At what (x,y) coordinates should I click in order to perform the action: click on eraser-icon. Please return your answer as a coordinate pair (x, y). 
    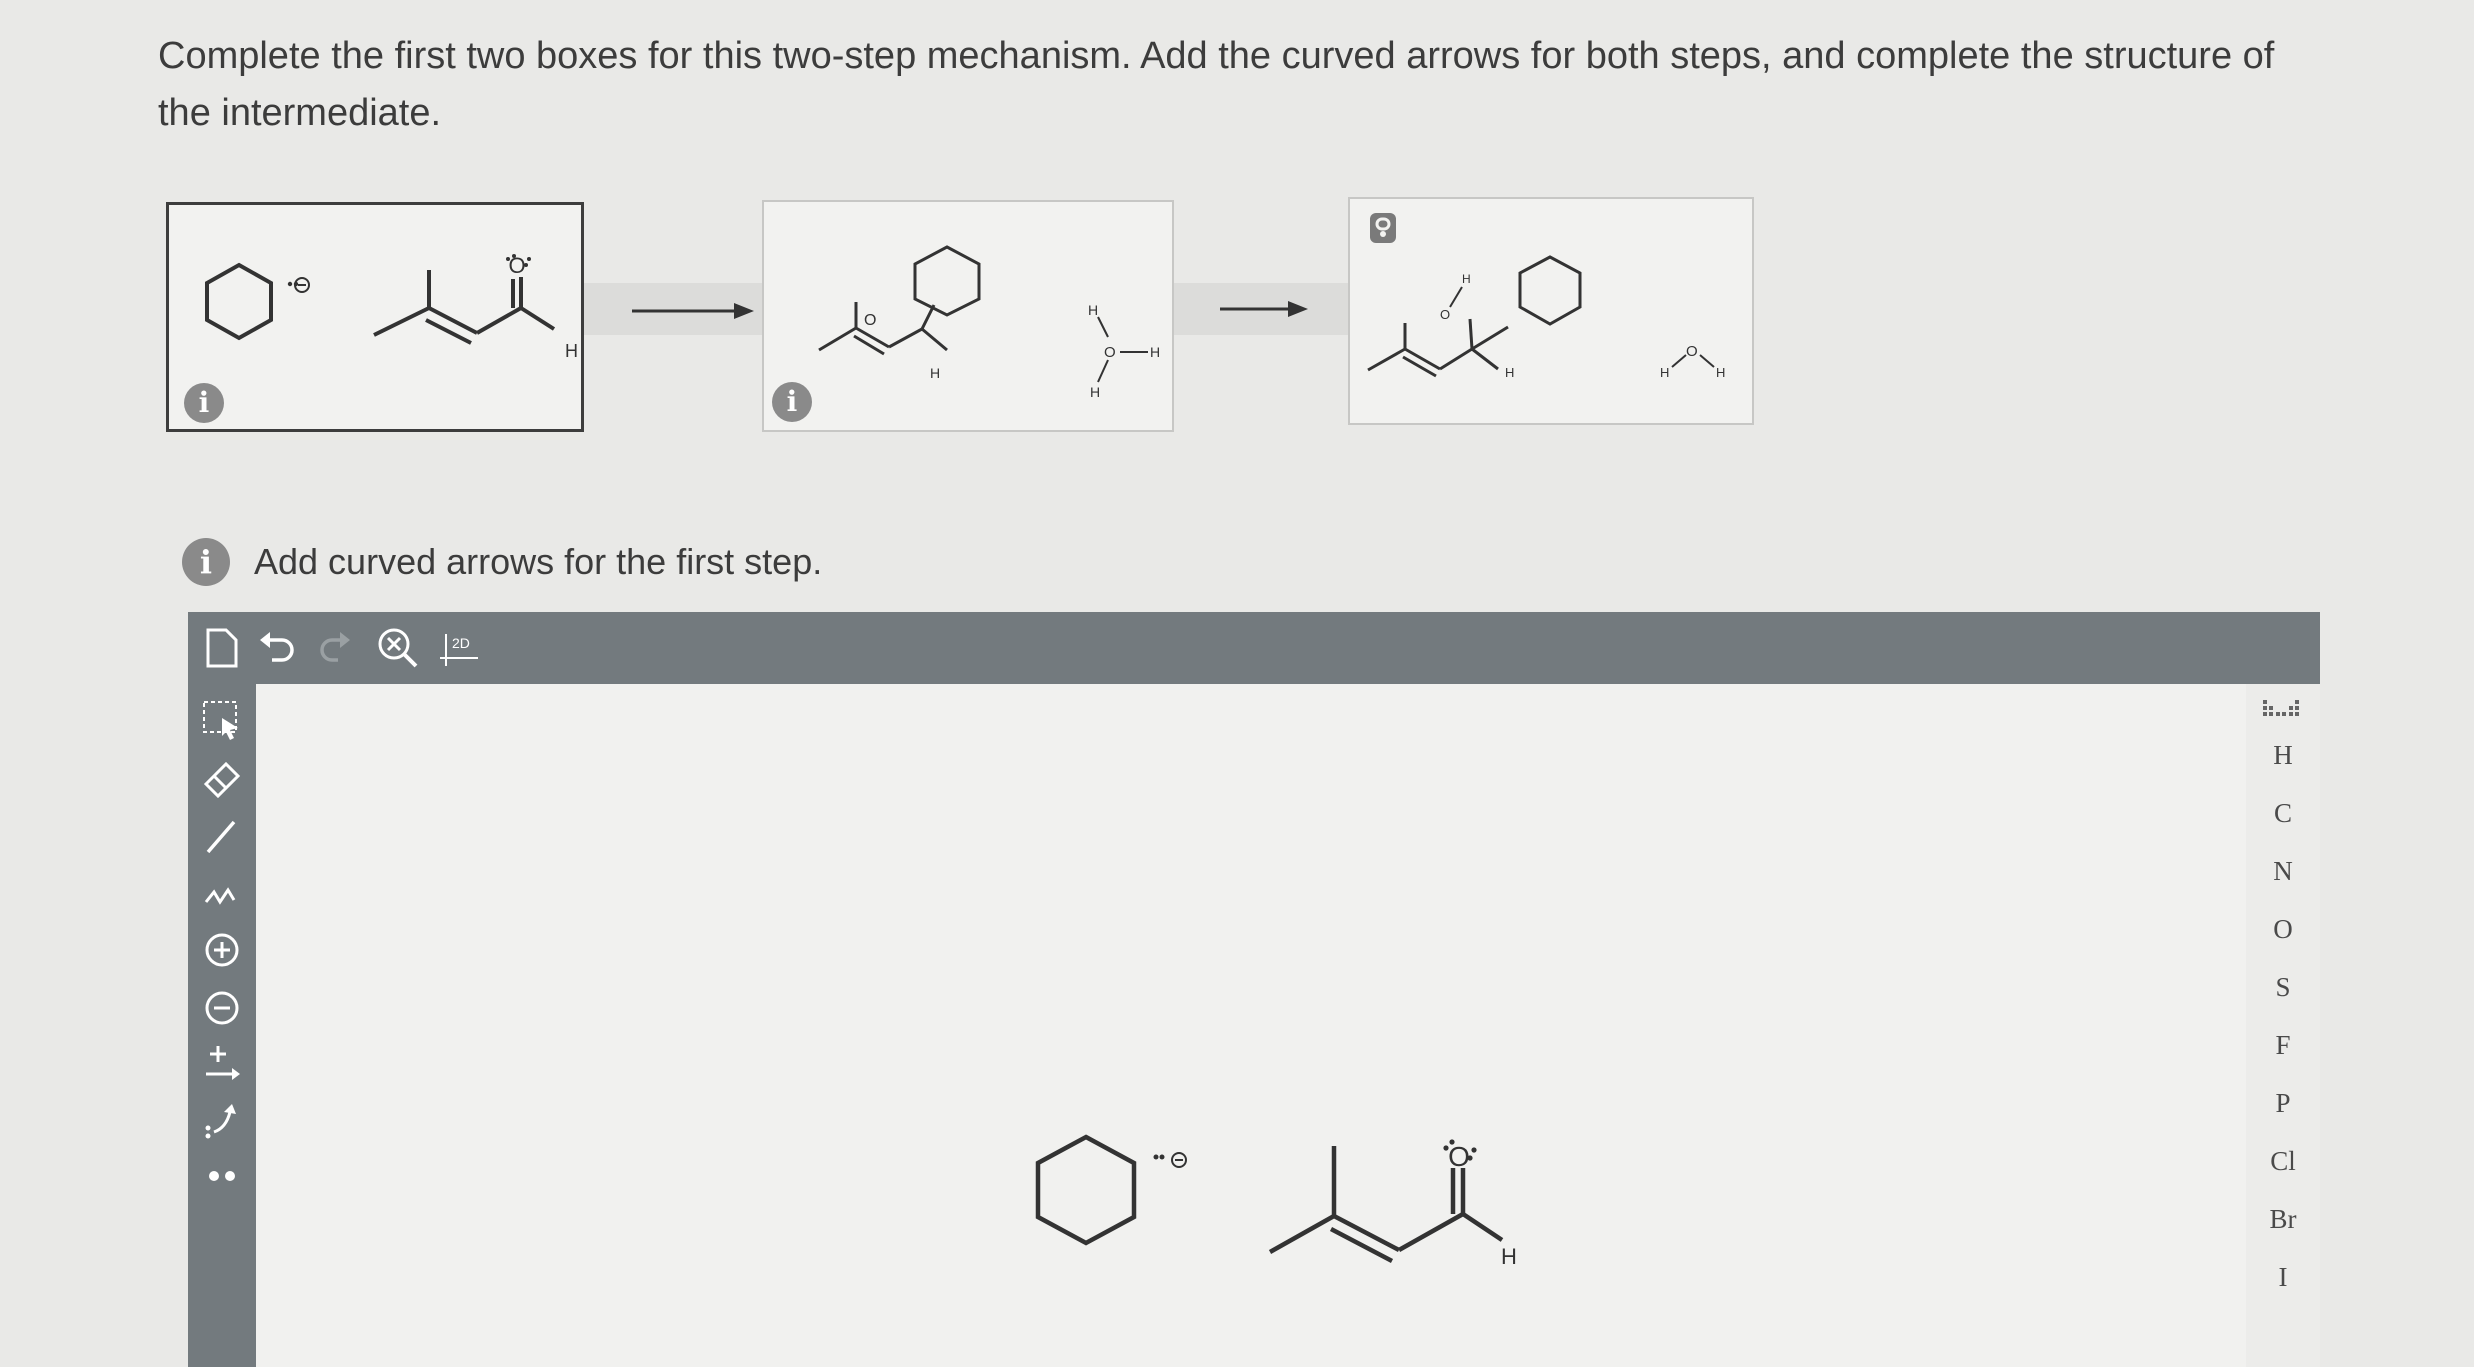
    Looking at the image, I should click on (222, 778).